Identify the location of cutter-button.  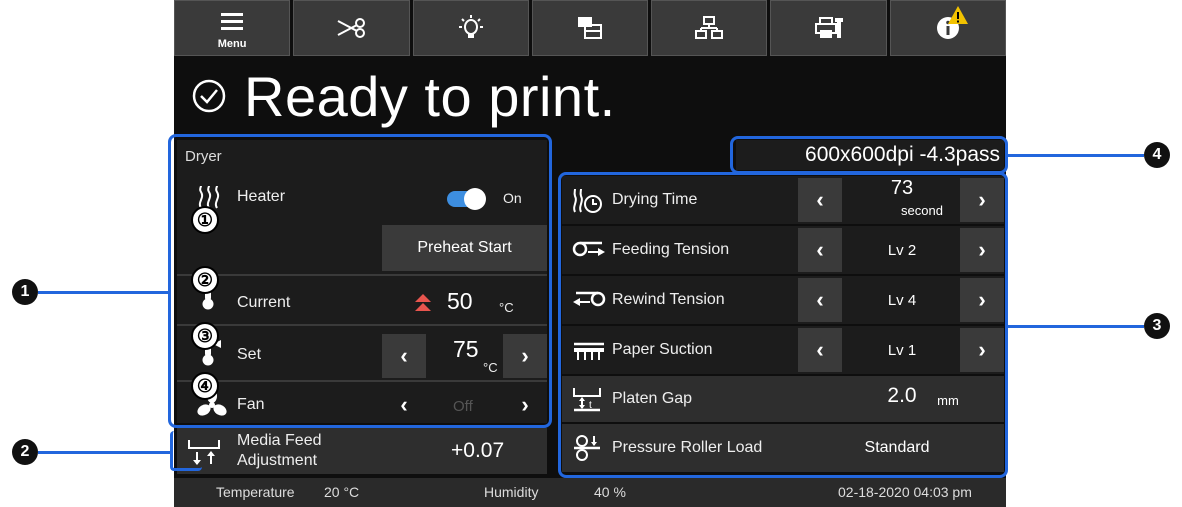
(351, 28).